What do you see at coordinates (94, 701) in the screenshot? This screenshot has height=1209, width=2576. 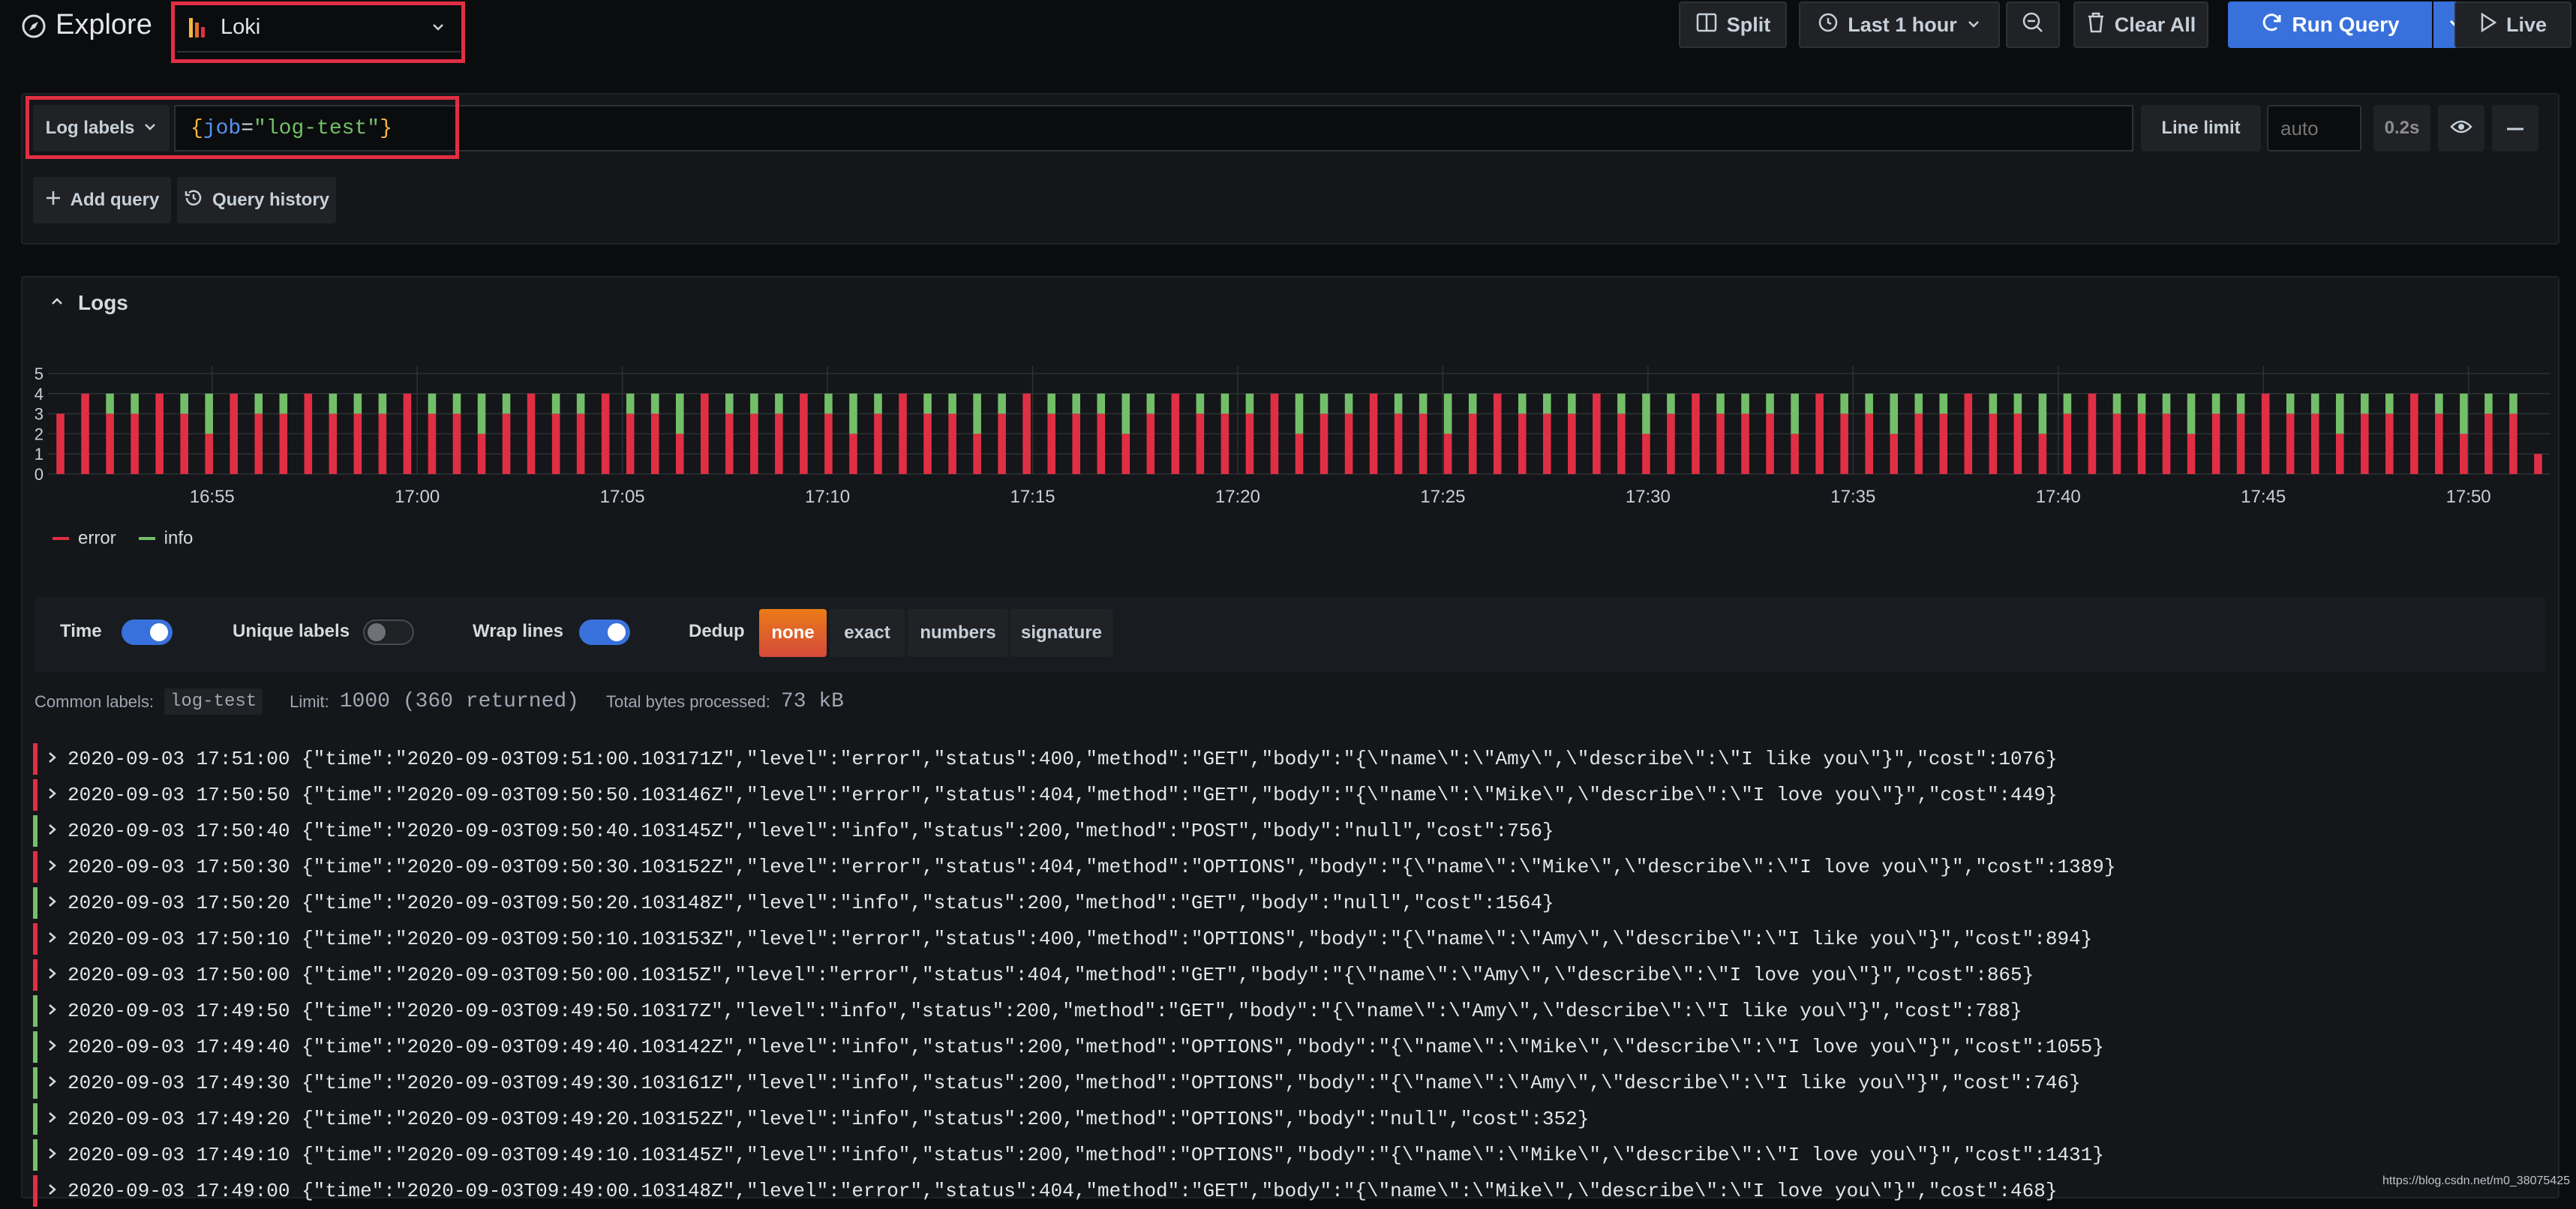 I see `common-labels-key: Common labels:` at bounding box center [94, 701].